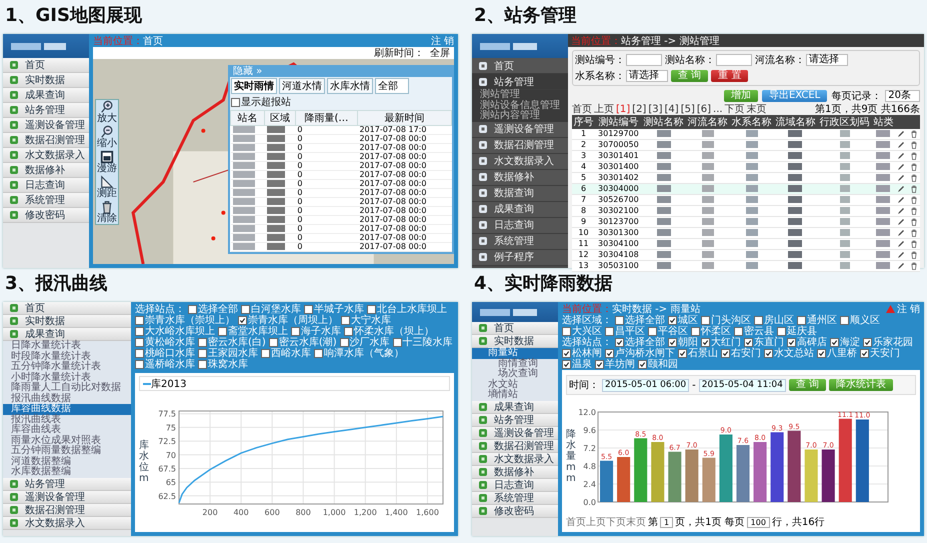  What do you see at coordinates (67, 367) in the screenshot?
I see `sidebar-subitem: 五分钟降水量统计表` at bounding box center [67, 367].